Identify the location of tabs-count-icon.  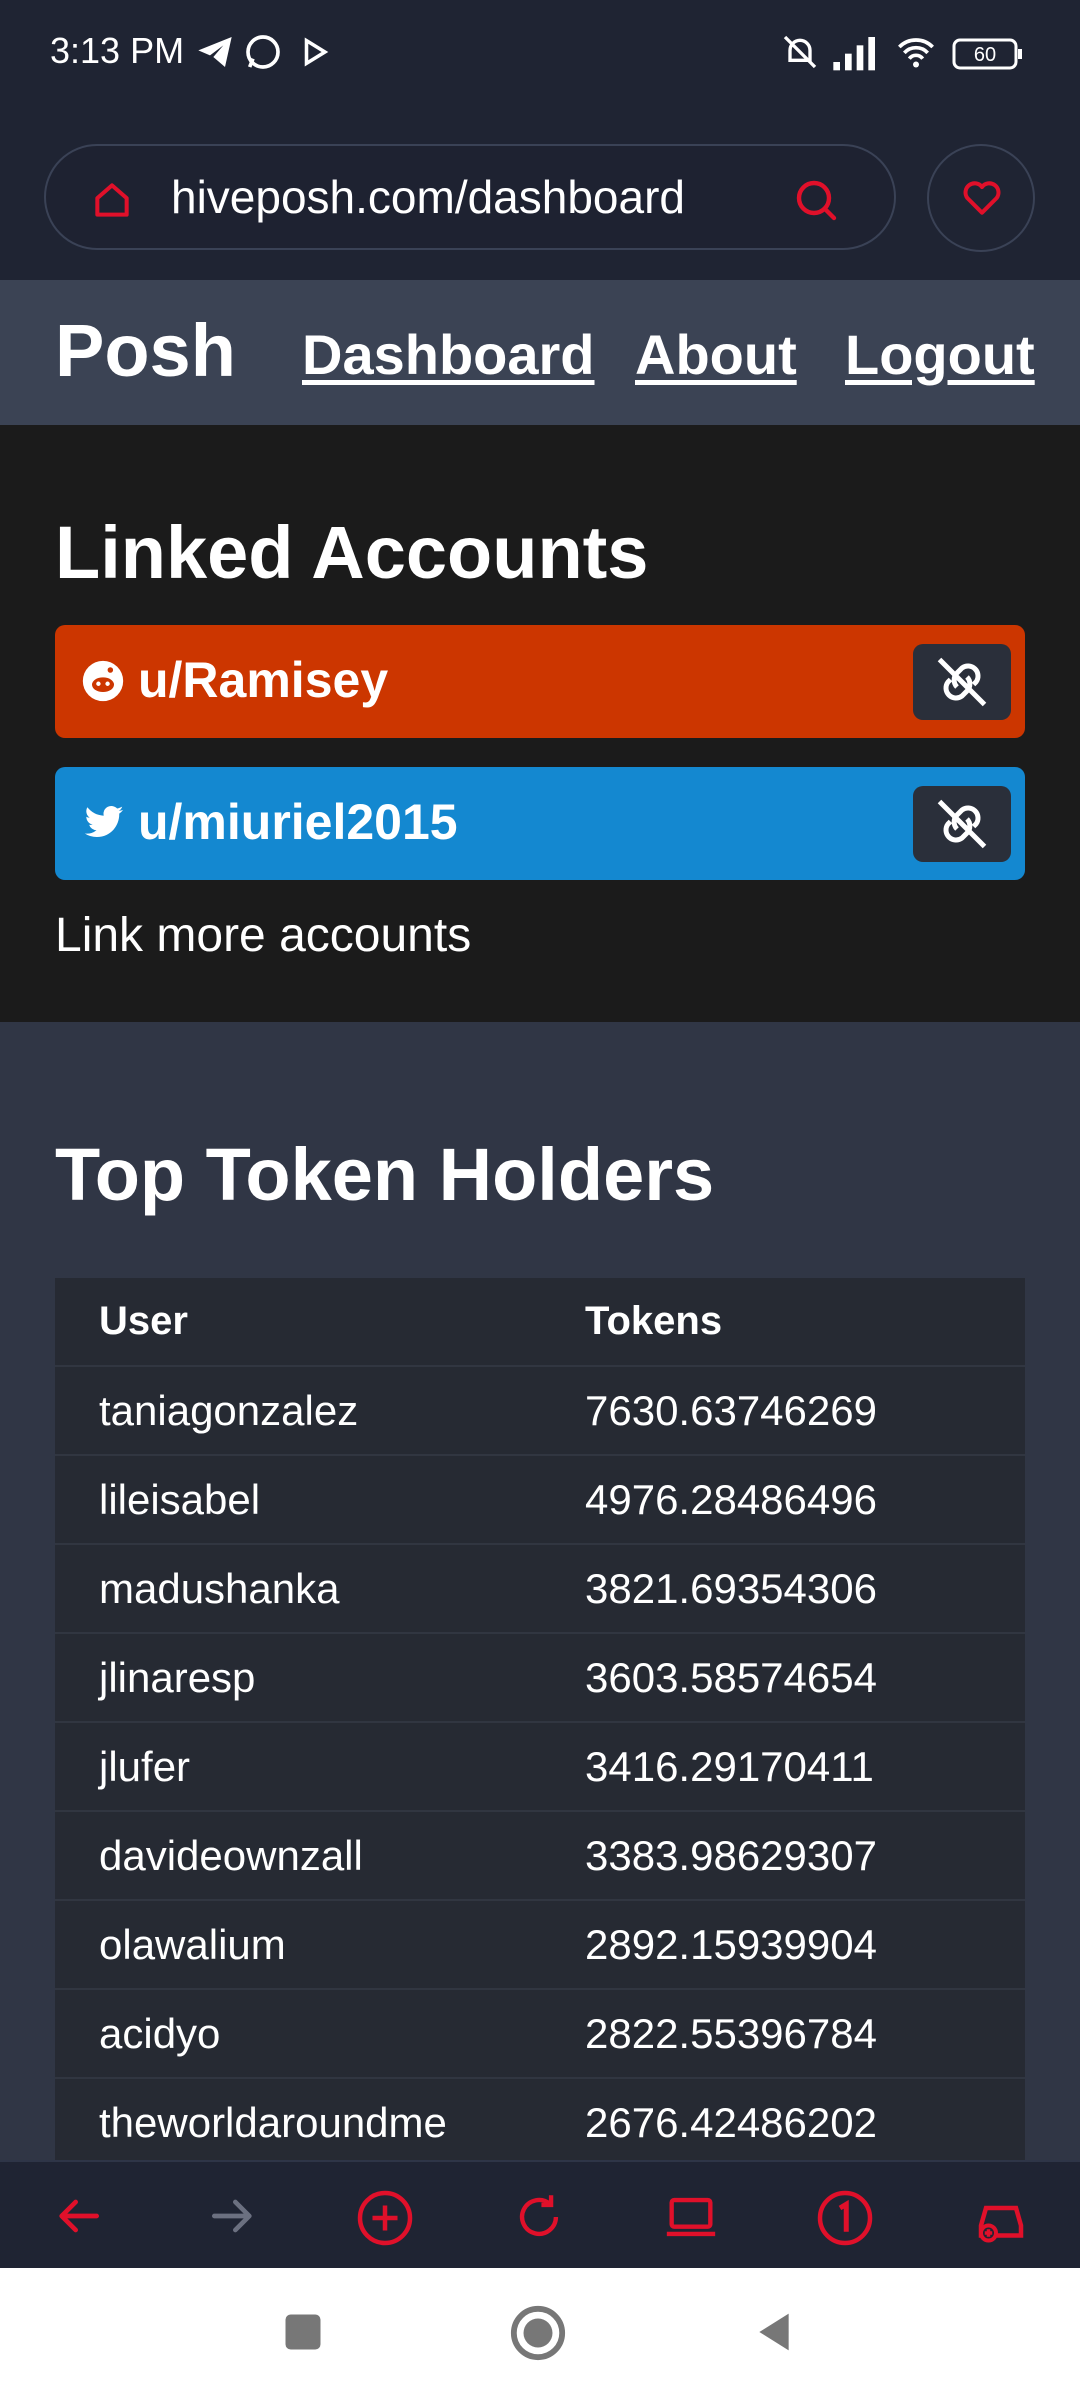
(845, 2220).